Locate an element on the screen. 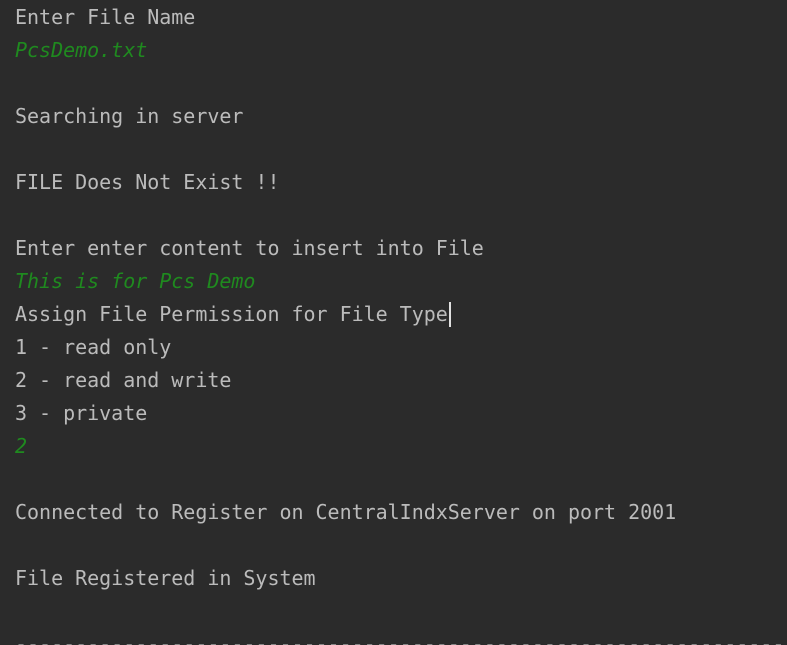 Image resolution: width=787 pixels, height=645 pixels. console-line-option-read-write: 2 - read and write is located at coordinates (123, 380).